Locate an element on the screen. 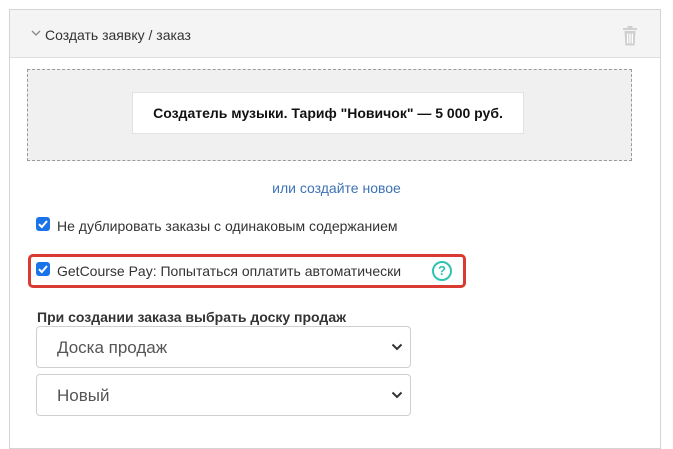 This screenshot has width=673, height=449. getcourse-pay-checkbox is located at coordinates (43, 269).